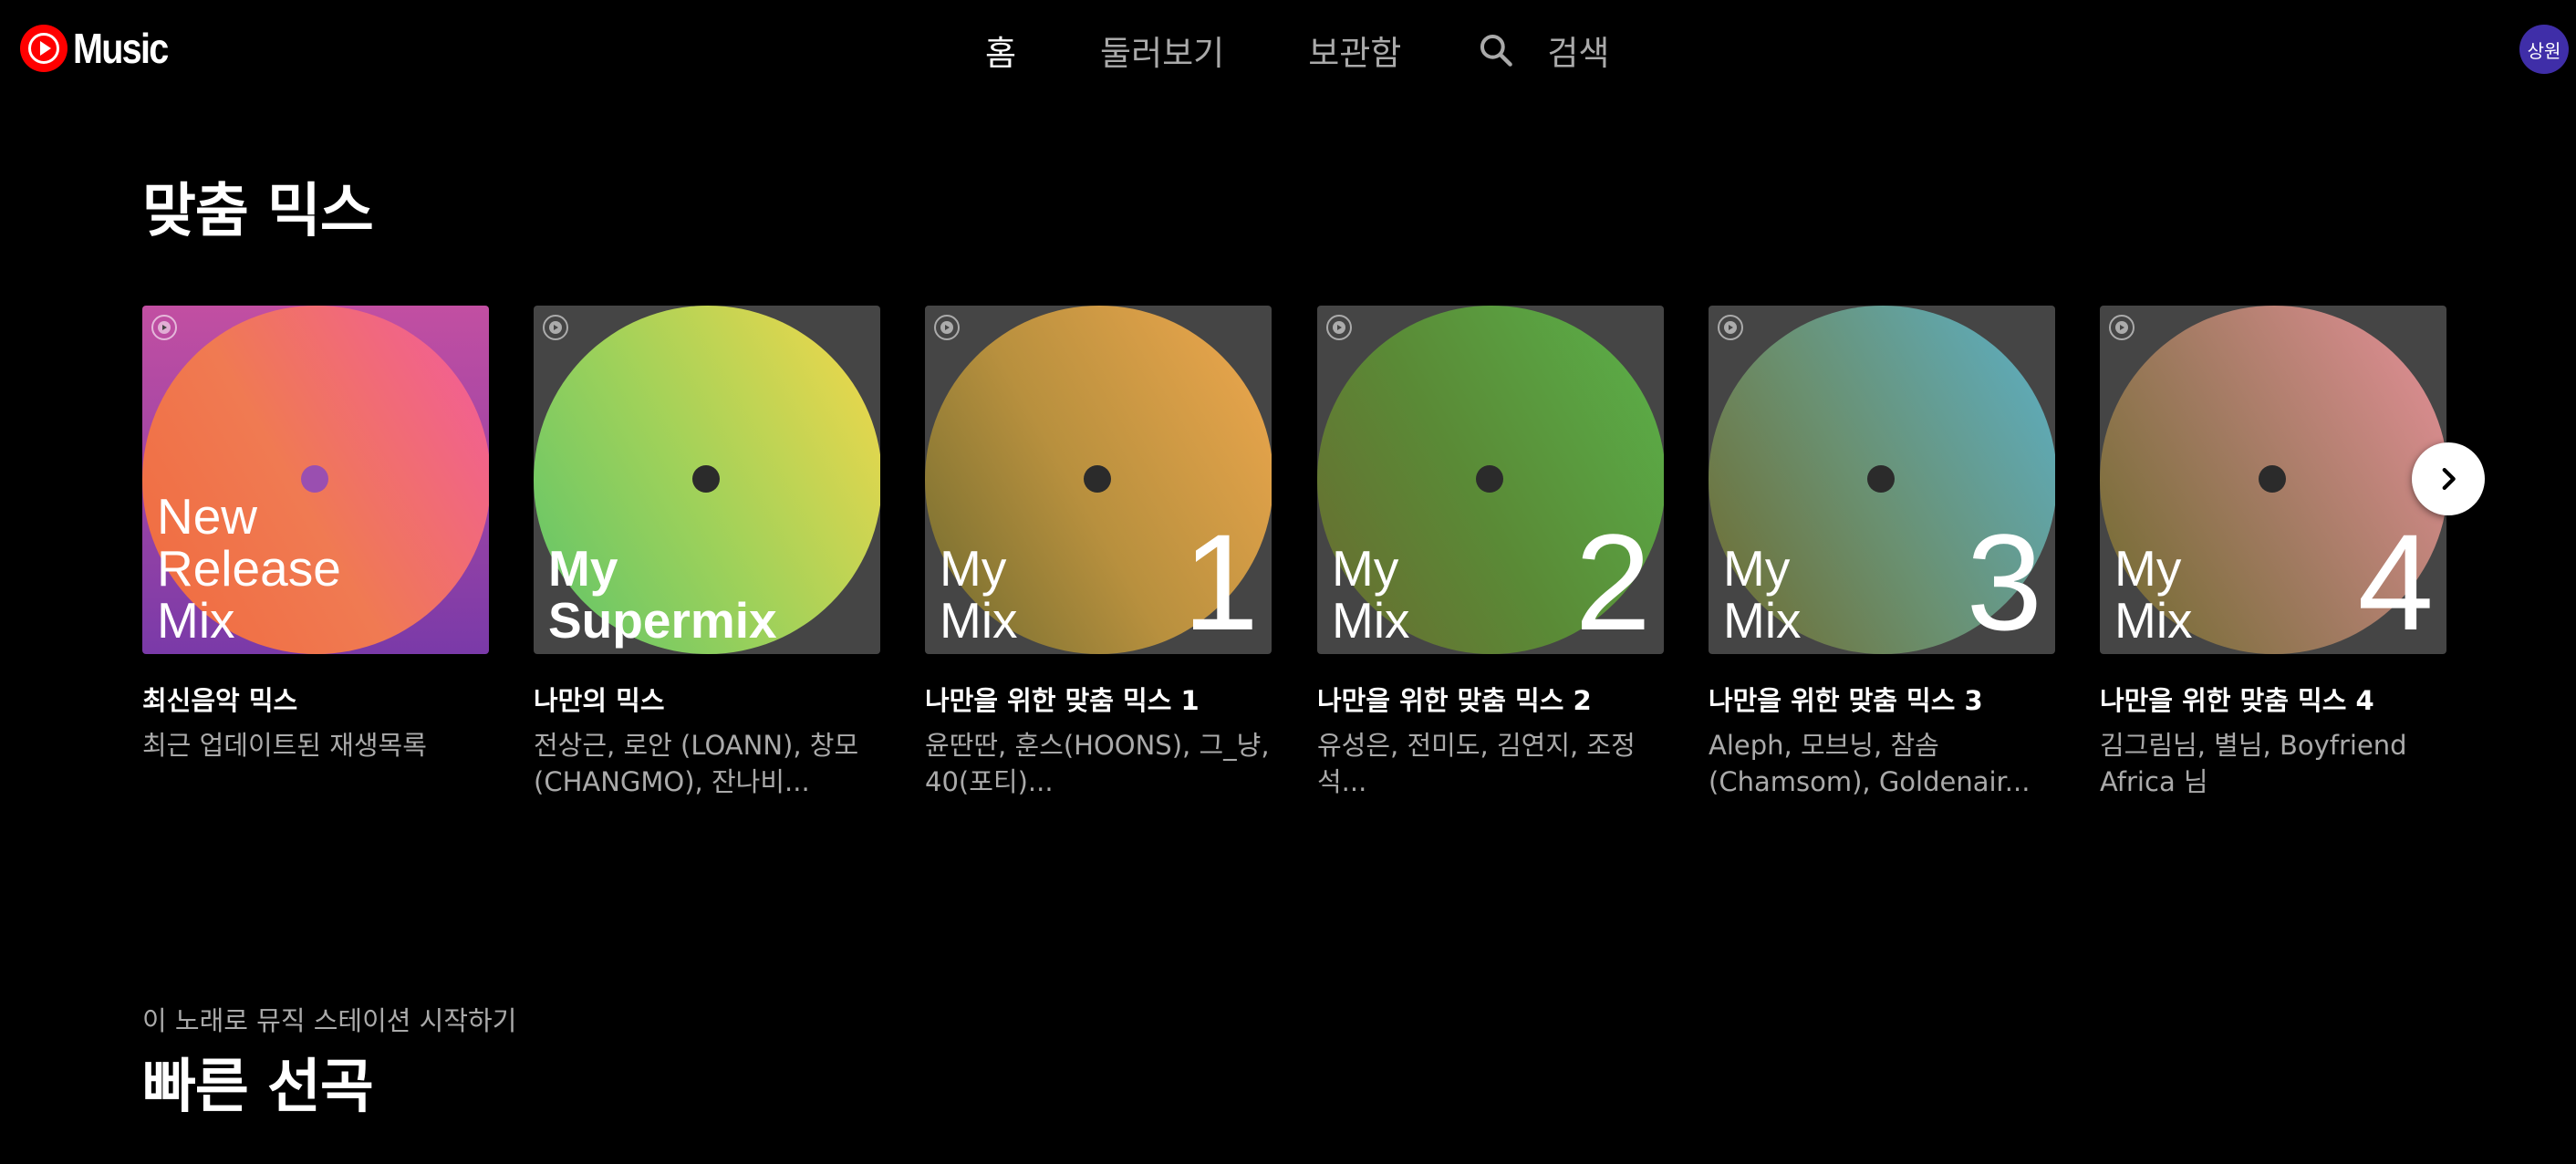  Describe the element at coordinates (707, 699) in the screenshot. I see `mix-card-title: 나만의 믹스` at that location.